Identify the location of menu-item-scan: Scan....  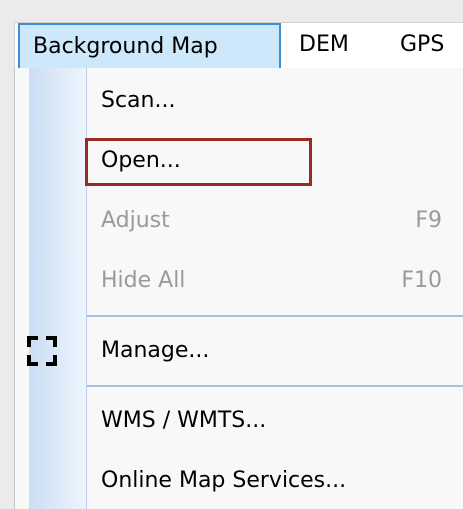
(239, 101).